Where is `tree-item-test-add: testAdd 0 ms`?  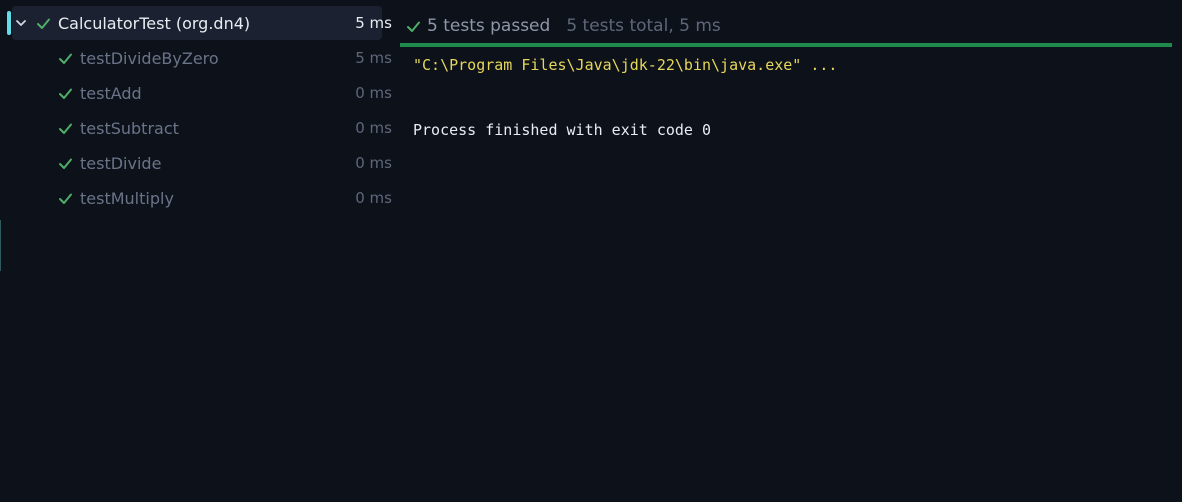
tree-item-test-add: testAdd 0 ms is located at coordinates (202, 93).